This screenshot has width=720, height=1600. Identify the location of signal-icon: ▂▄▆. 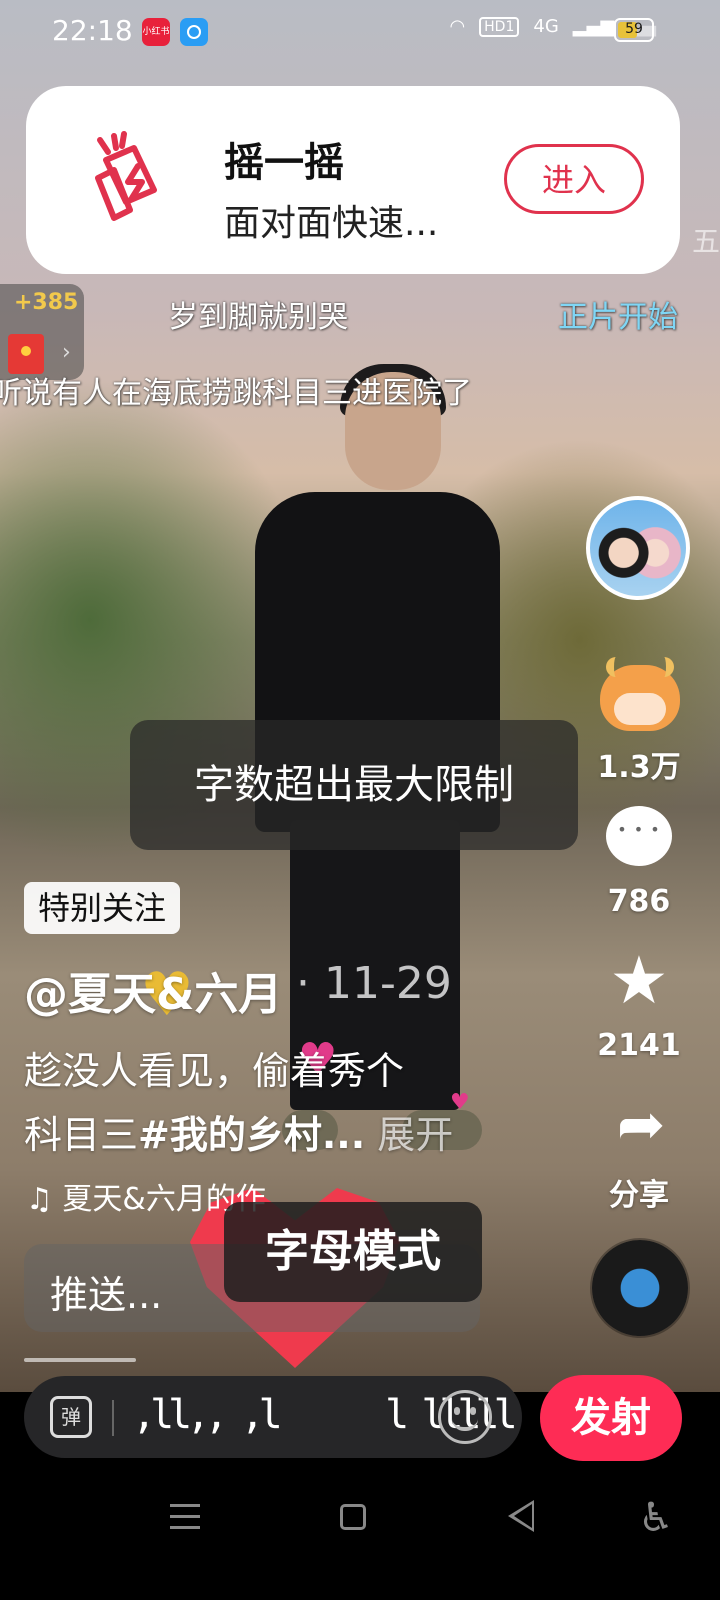
(593, 26).